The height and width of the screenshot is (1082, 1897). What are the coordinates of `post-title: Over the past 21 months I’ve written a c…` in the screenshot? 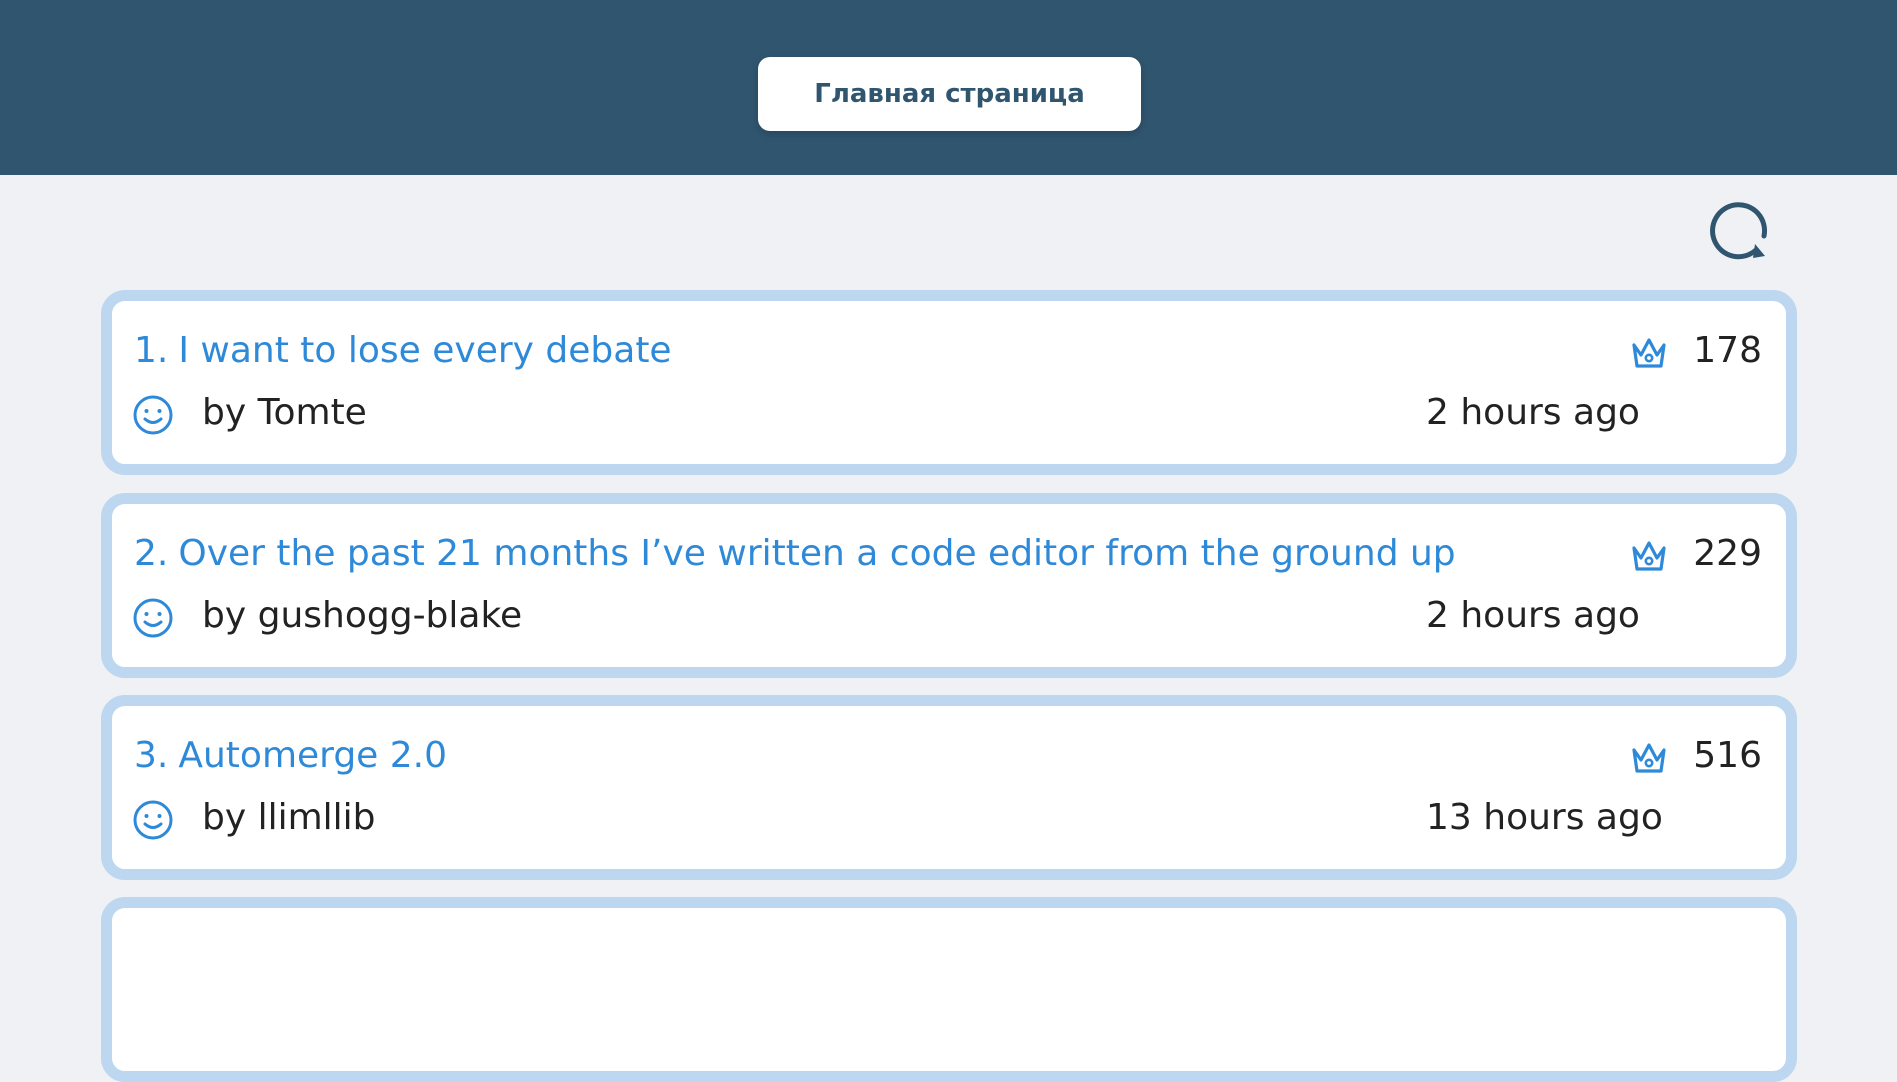 It's located at (817, 553).